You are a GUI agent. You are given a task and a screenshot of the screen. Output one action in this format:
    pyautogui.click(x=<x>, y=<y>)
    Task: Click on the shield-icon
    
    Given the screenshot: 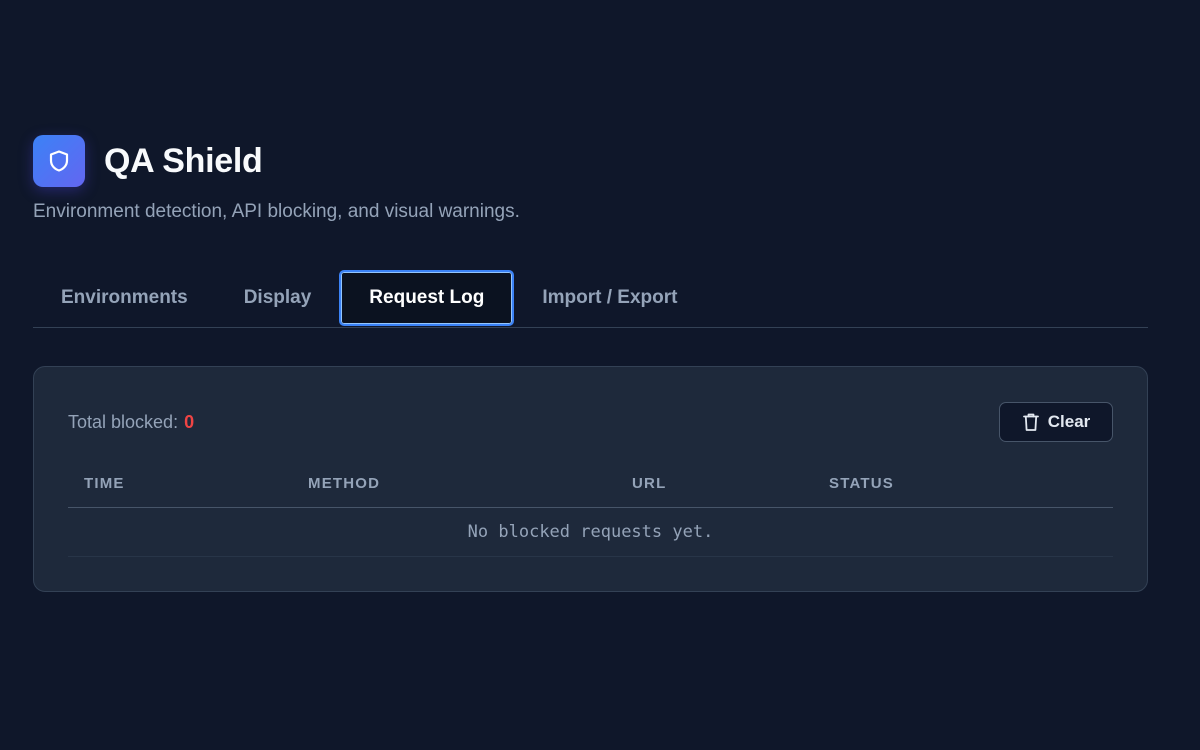 What is the action you would take?
    pyautogui.click(x=59, y=161)
    